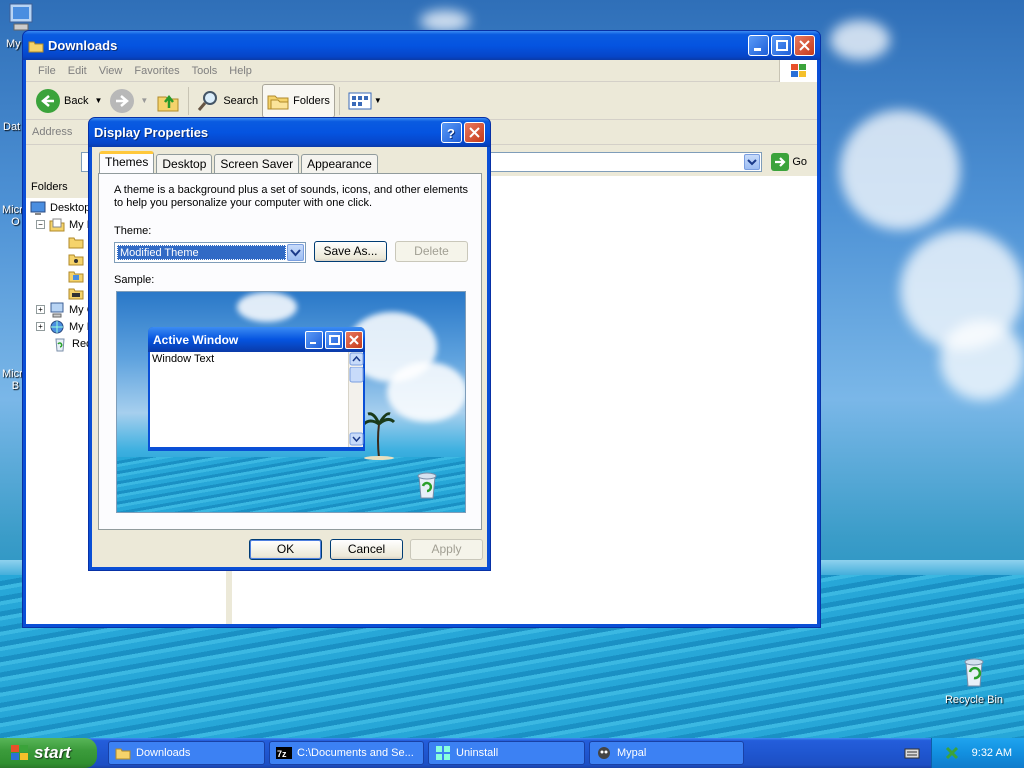 Image resolution: width=1024 pixels, height=768 pixels. I want to click on menu-favorites: Favorites, so click(156, 71).